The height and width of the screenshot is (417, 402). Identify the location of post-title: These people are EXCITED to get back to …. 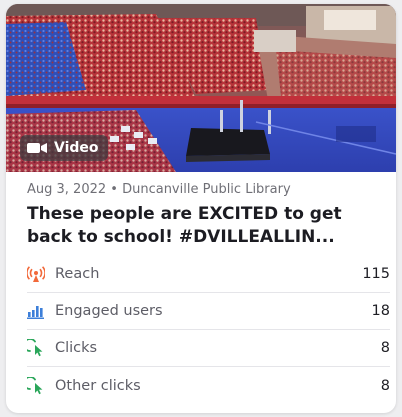
(205, 226).